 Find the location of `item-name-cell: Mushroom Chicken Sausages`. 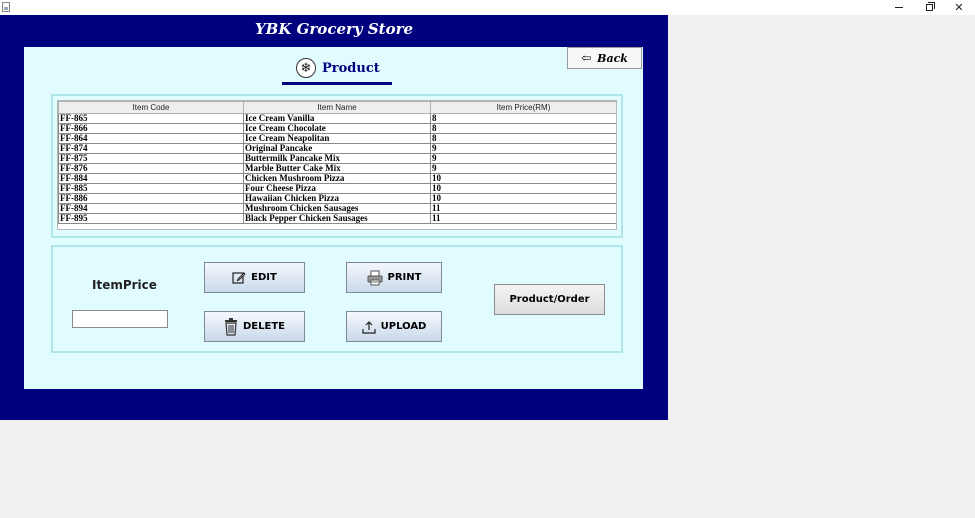

item-name-cell: Mushroom Chicken Sausages is located at coordinates (337, 208).